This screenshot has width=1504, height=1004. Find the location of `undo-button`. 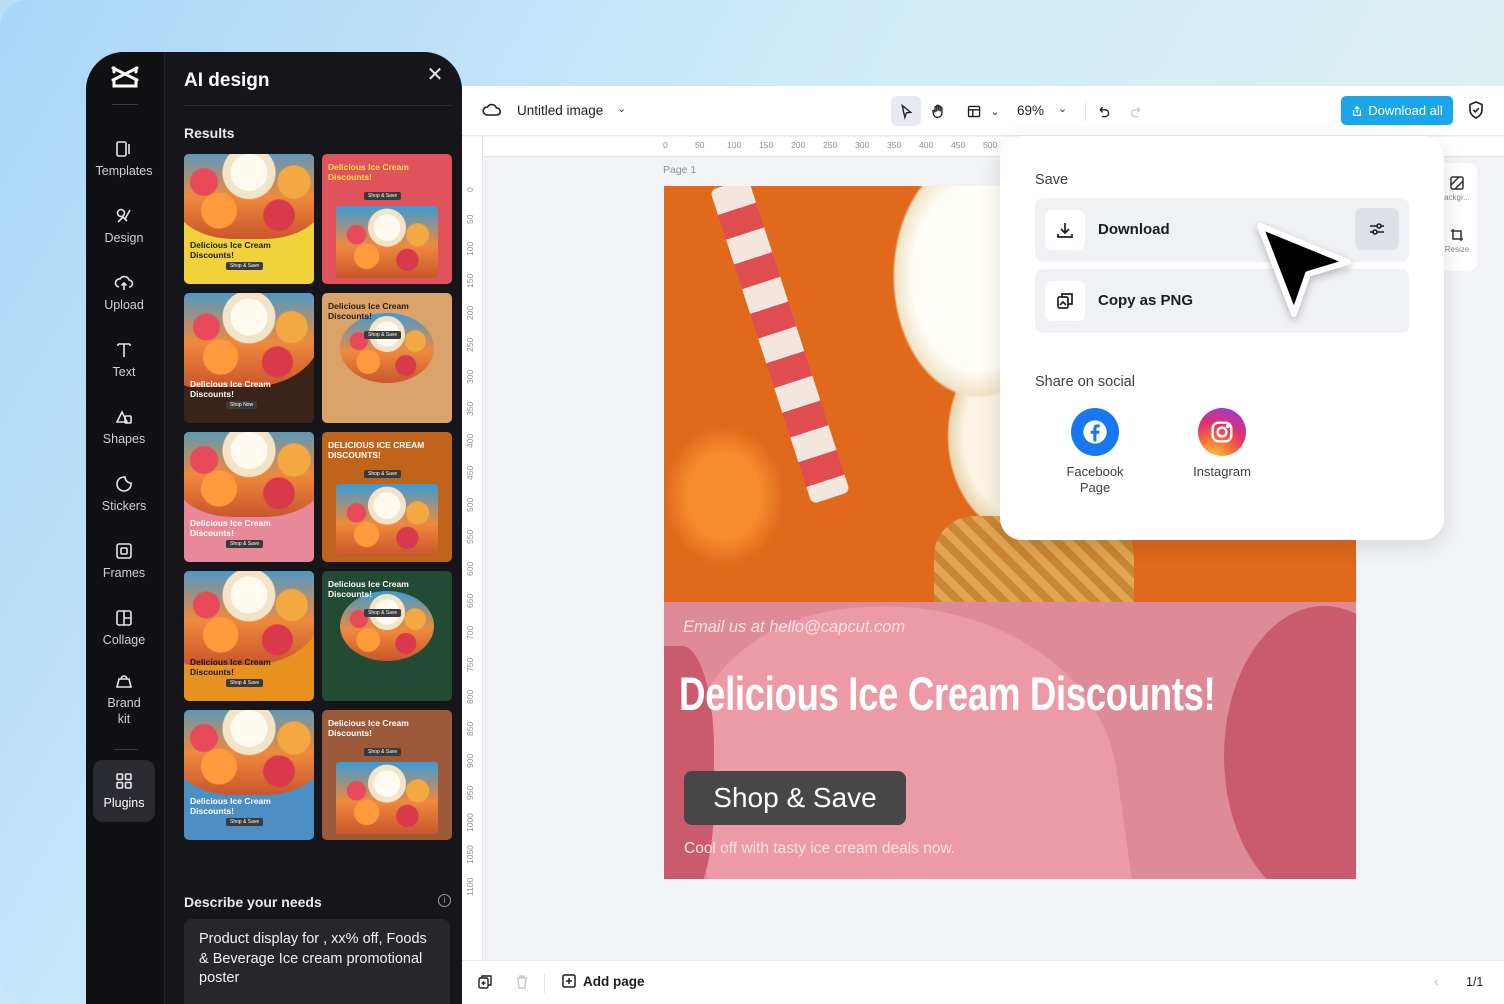

undo-button is located at coordinates (1103, 111).